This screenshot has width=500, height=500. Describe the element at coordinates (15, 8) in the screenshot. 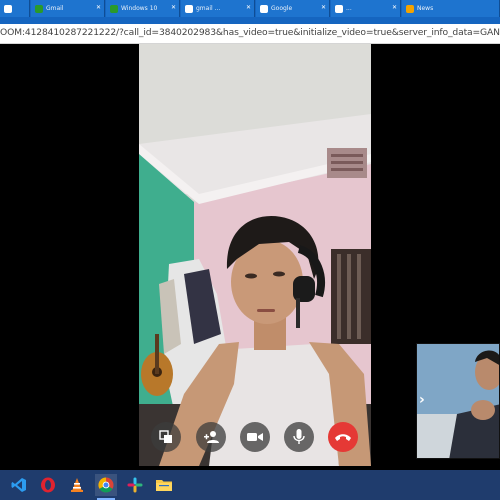

I see `browser-tab` at that location.